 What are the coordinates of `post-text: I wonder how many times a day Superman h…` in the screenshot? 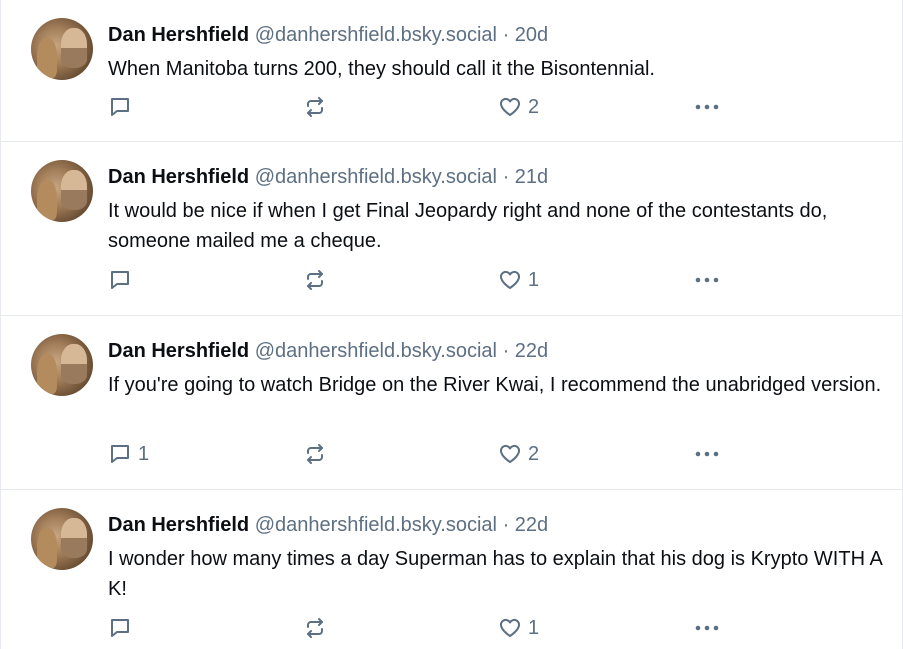 It's located at (495, 574).